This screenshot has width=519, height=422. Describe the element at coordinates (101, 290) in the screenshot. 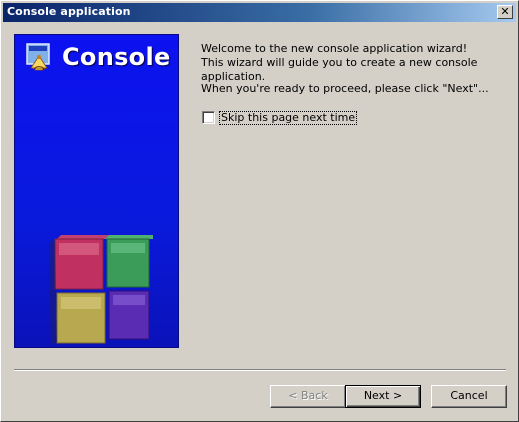

I see `cubes-graphic` at that location.